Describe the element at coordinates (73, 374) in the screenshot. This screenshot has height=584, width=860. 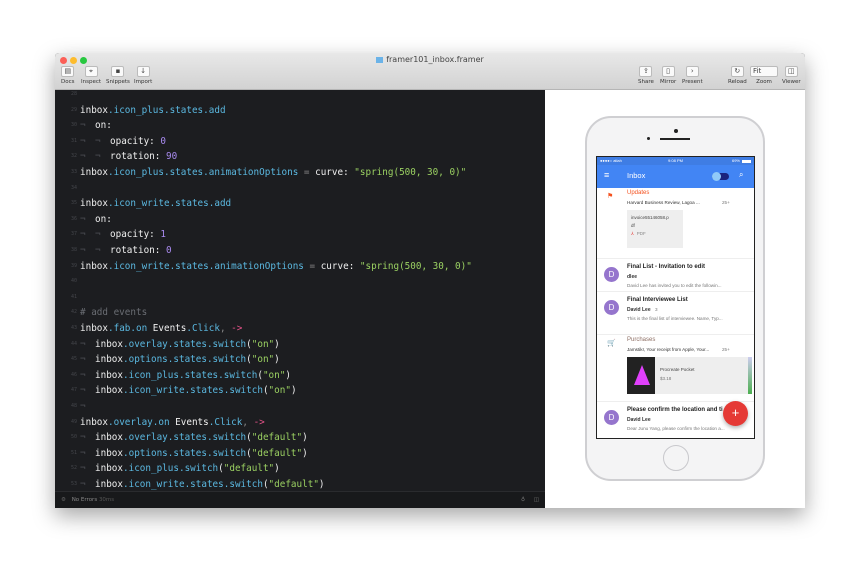
I see `line-number: 46` at that location.